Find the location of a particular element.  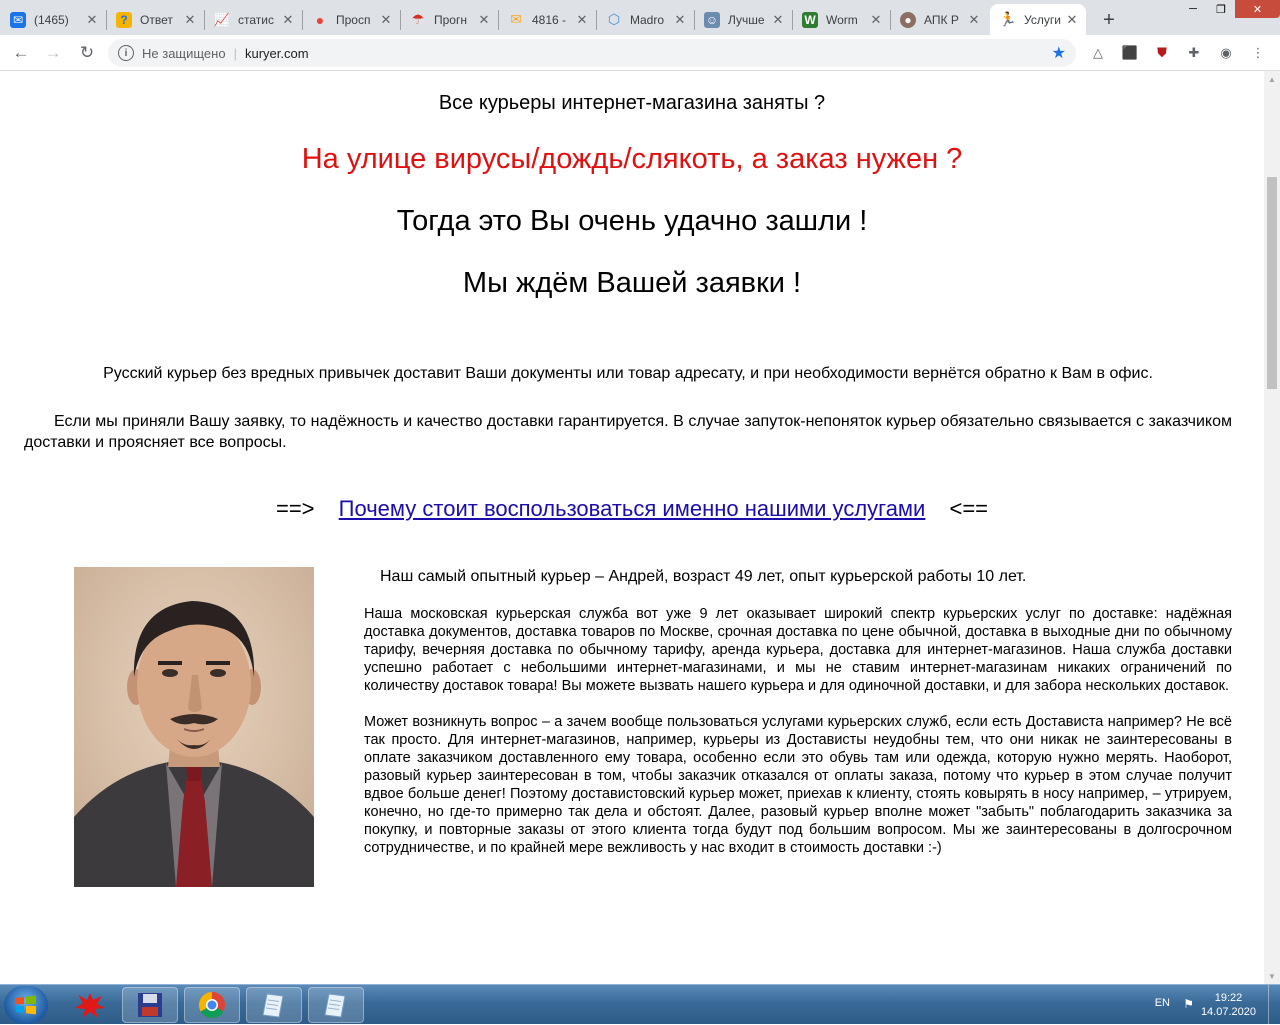

courier-photo is located at coordinates (194, 727).